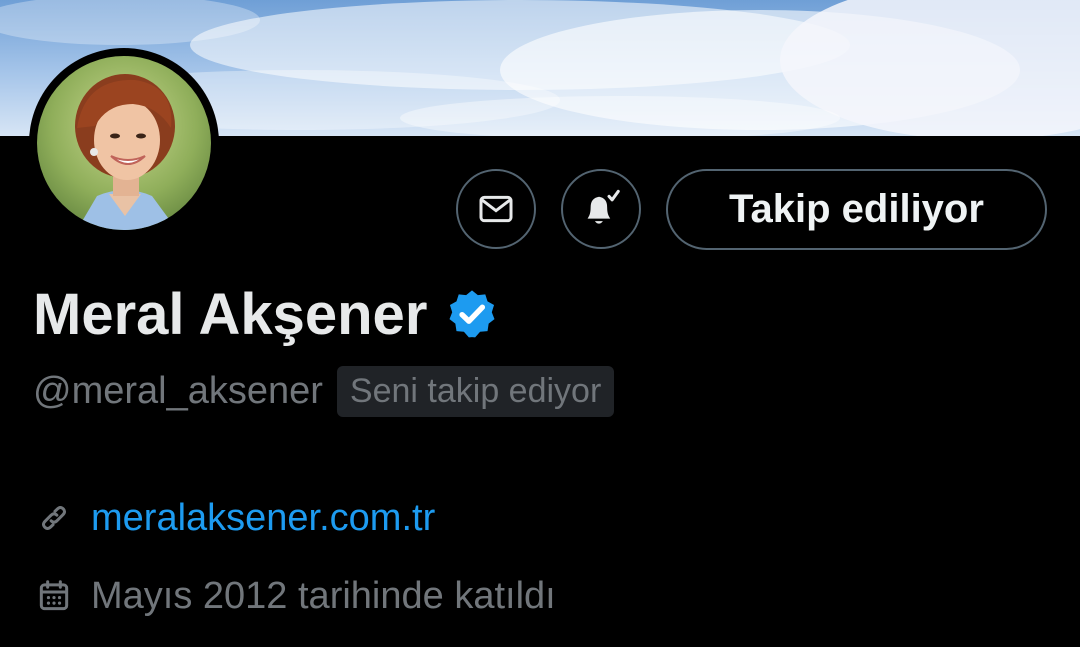 The width and height of the screenshot is (1080, 647). I want to click on verified-badge-icon, so click(472, 314).